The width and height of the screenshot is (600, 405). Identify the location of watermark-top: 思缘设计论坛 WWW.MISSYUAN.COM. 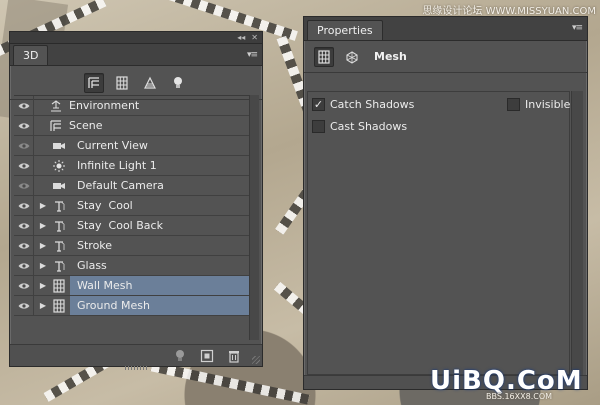
(509, 11).